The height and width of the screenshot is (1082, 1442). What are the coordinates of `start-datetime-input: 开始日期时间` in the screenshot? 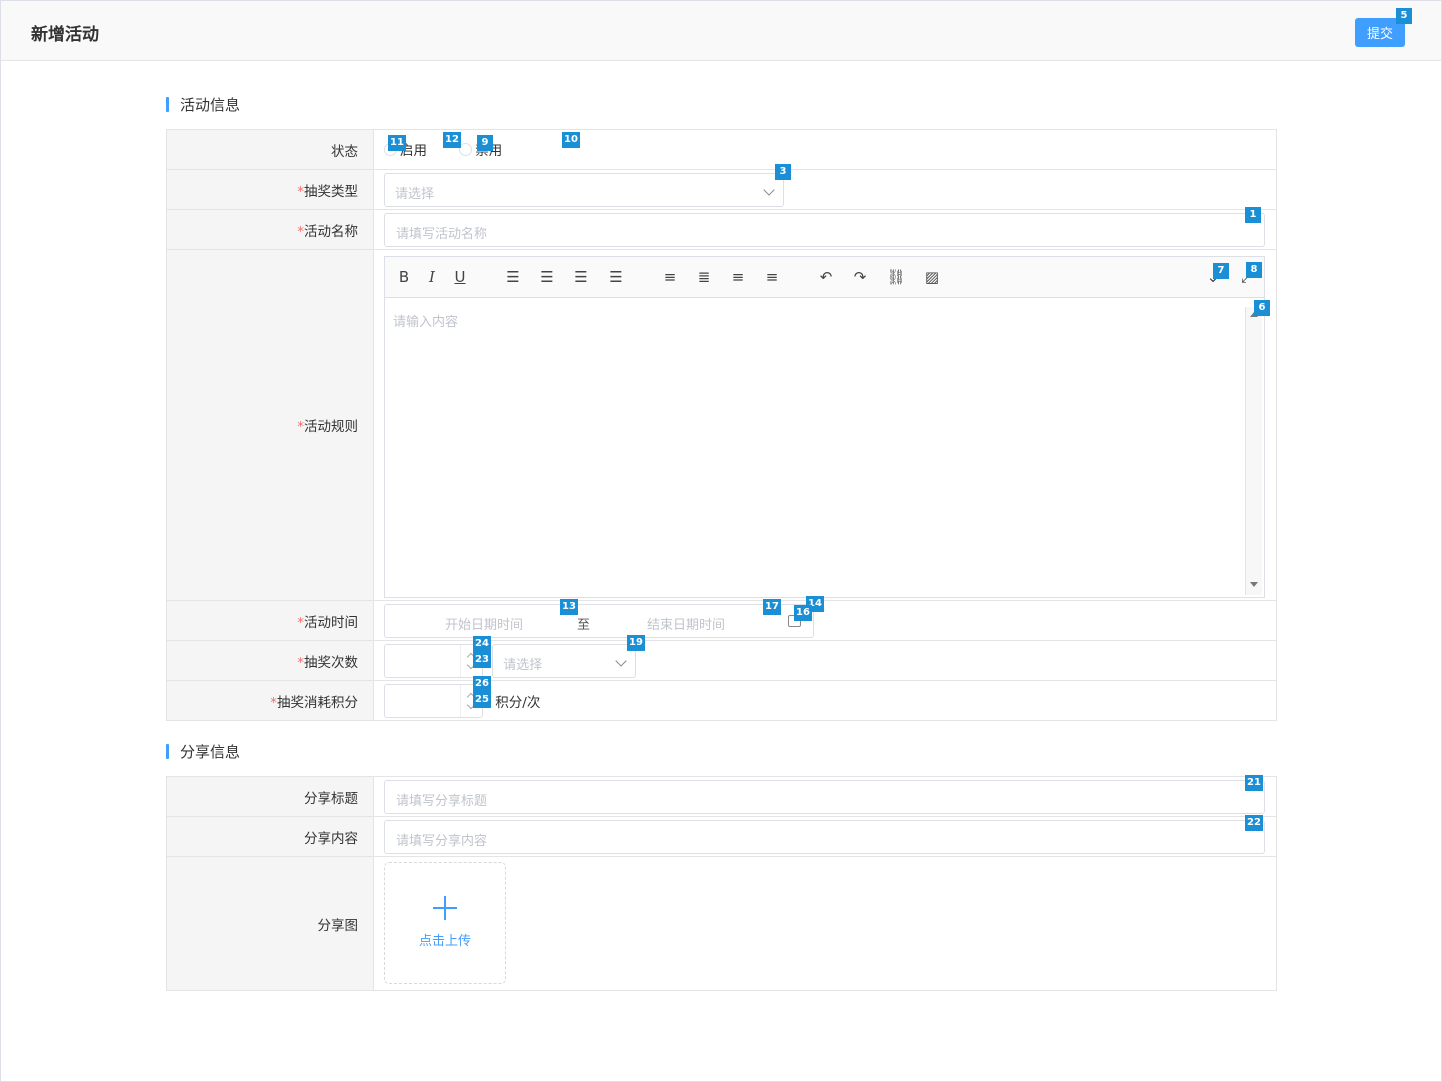 It's located at (484, 623).